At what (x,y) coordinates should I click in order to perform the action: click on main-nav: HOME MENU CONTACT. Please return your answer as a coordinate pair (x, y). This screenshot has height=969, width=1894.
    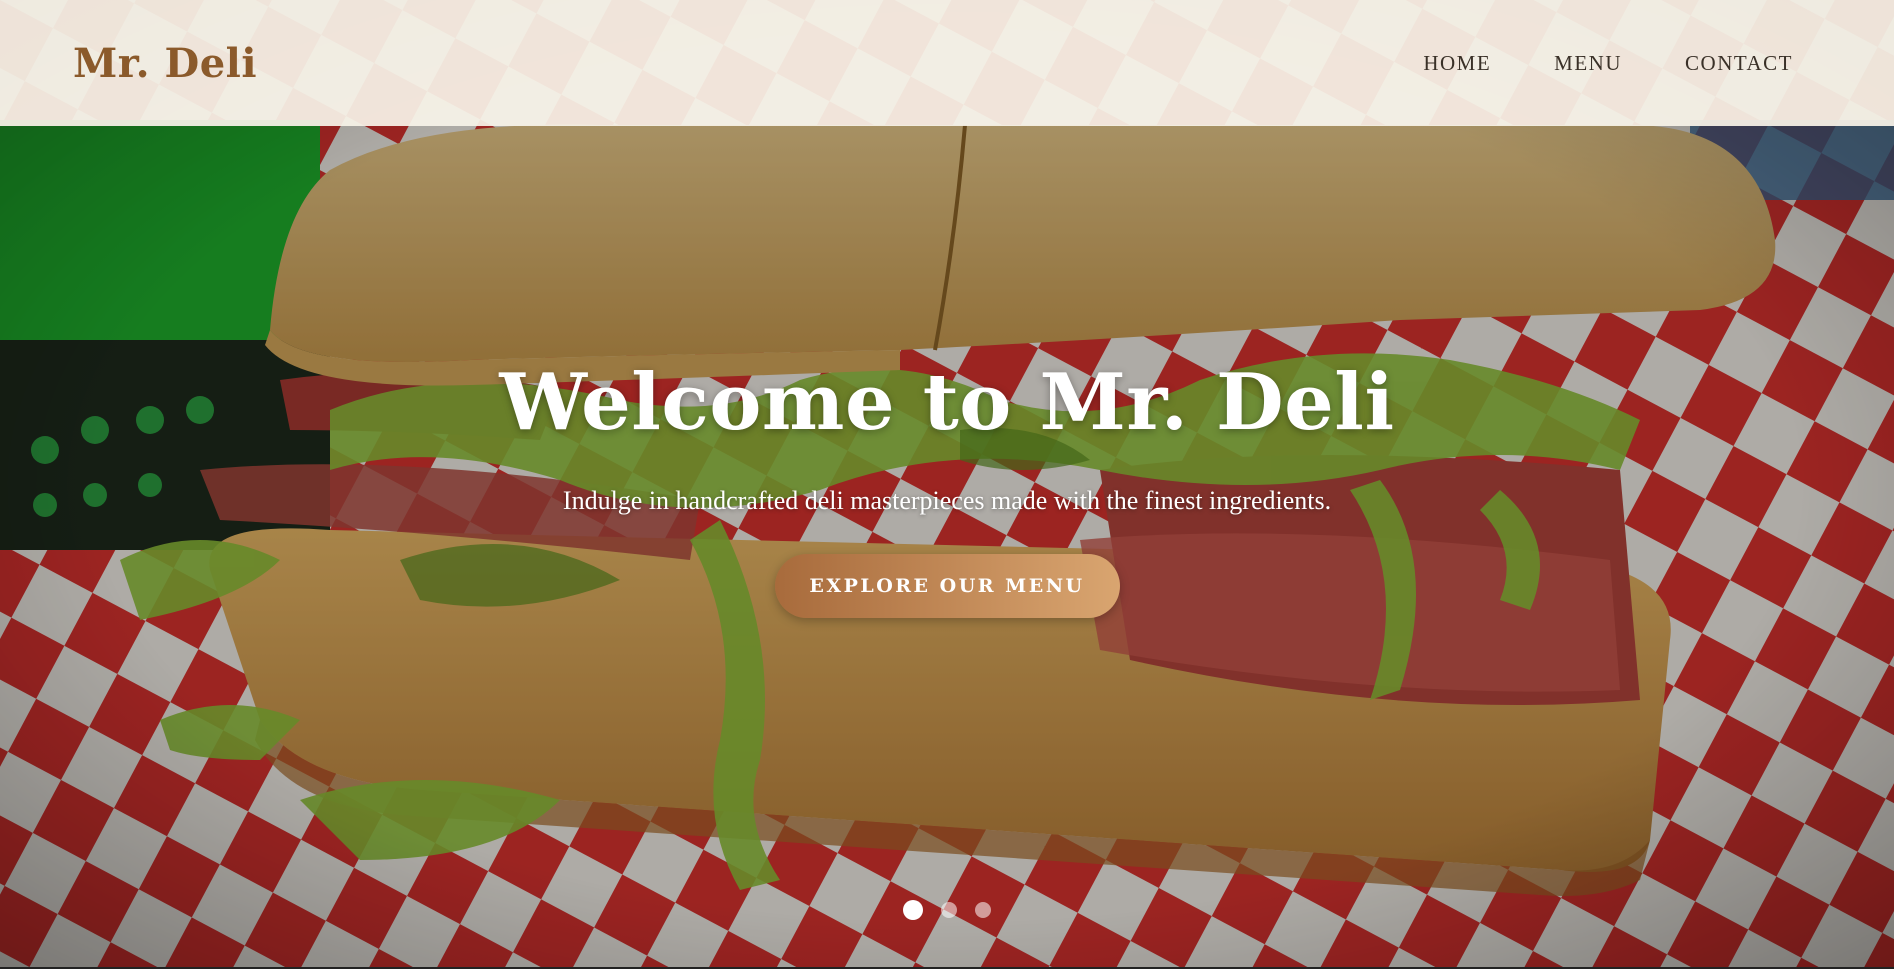
    Looking at the image, I should click on (1622, 63).